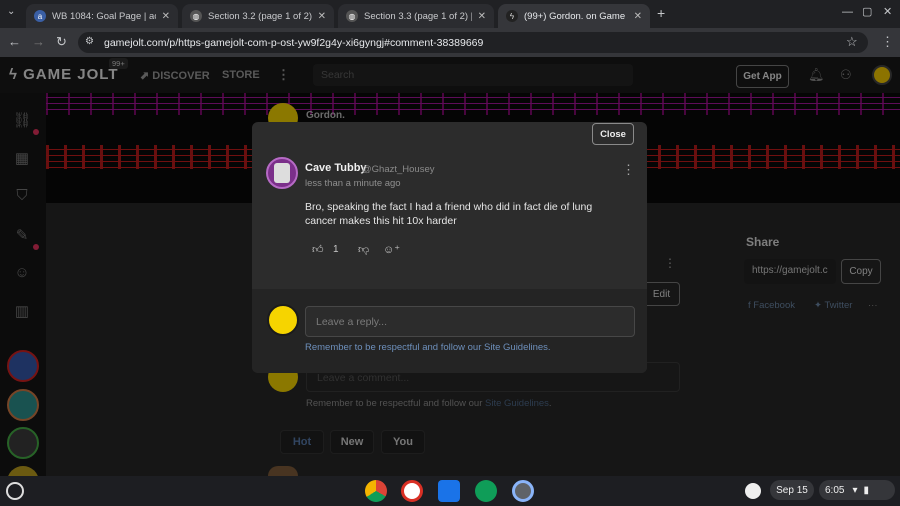  I want to click on date-indicator: Sep 15, so click(792, 490).